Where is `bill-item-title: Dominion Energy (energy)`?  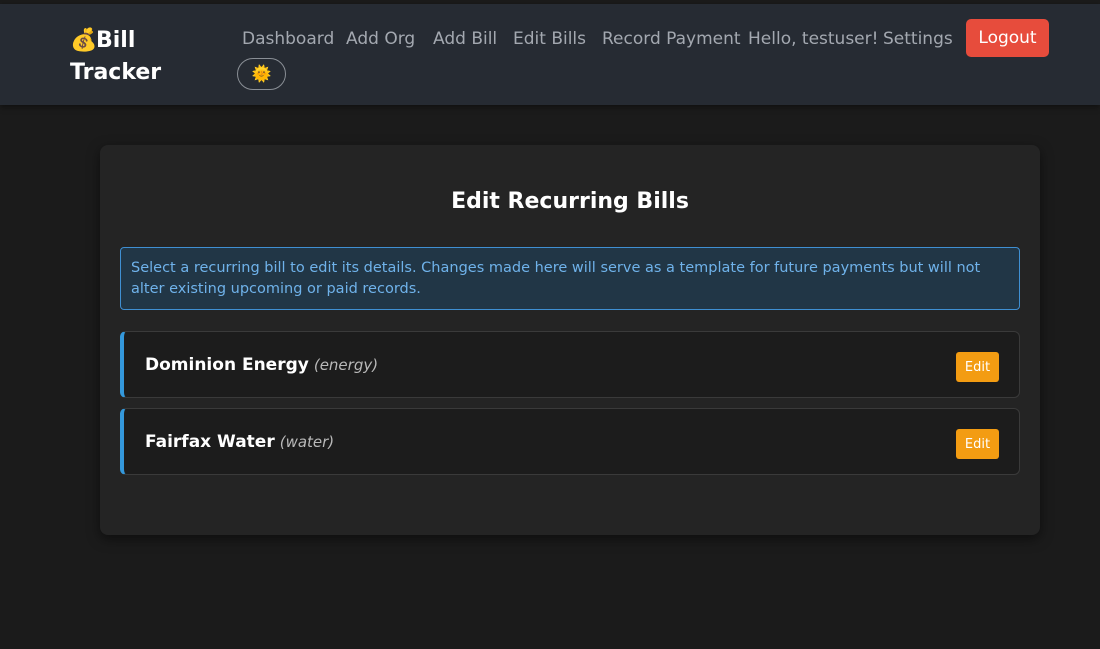 bill-item-title: Dominion Energy (energy) is located at coordinates (261, 365).